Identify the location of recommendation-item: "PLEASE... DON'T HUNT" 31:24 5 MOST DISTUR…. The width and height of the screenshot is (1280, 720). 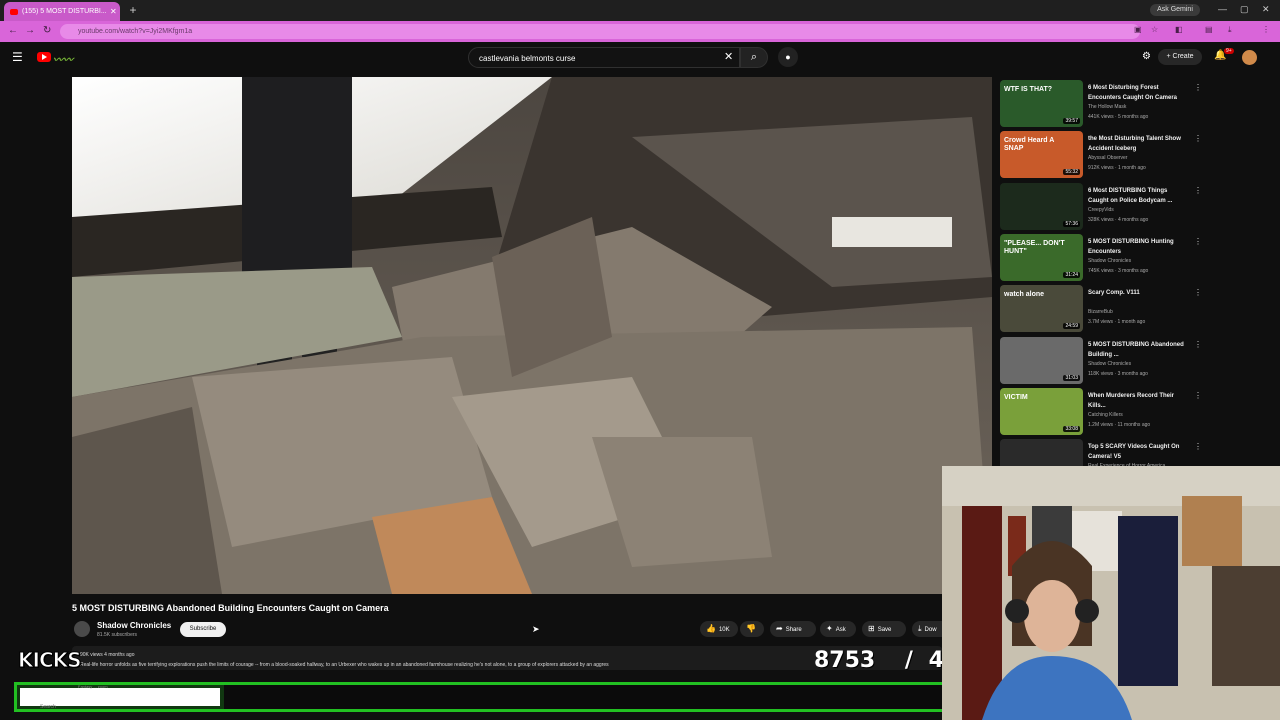
(1101, 258).